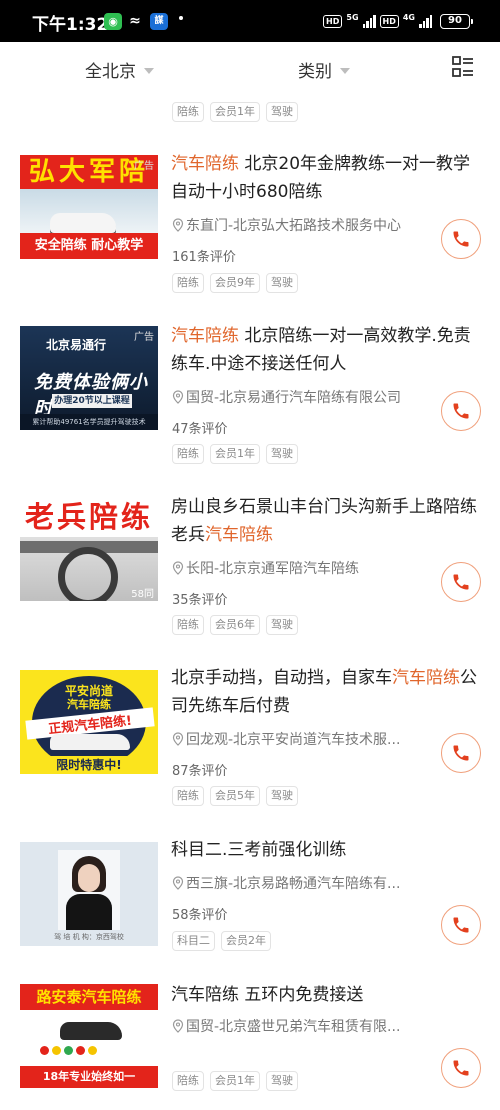 The image size is (500, 1110). Describe the element at coordinates (89, 722) in the screenshot. I see `listing-thumbnail: 平安尚道 汽车陪练 正规汽车陪练! 限时特惠中!` at that location.